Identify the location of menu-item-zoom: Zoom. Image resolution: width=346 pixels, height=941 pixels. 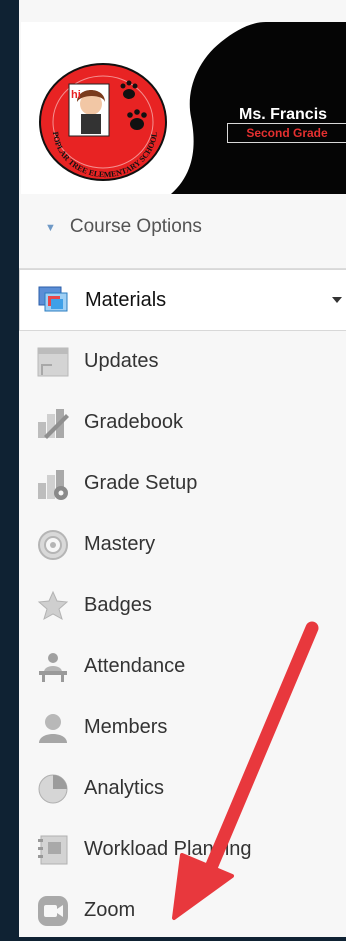
(182, 910).